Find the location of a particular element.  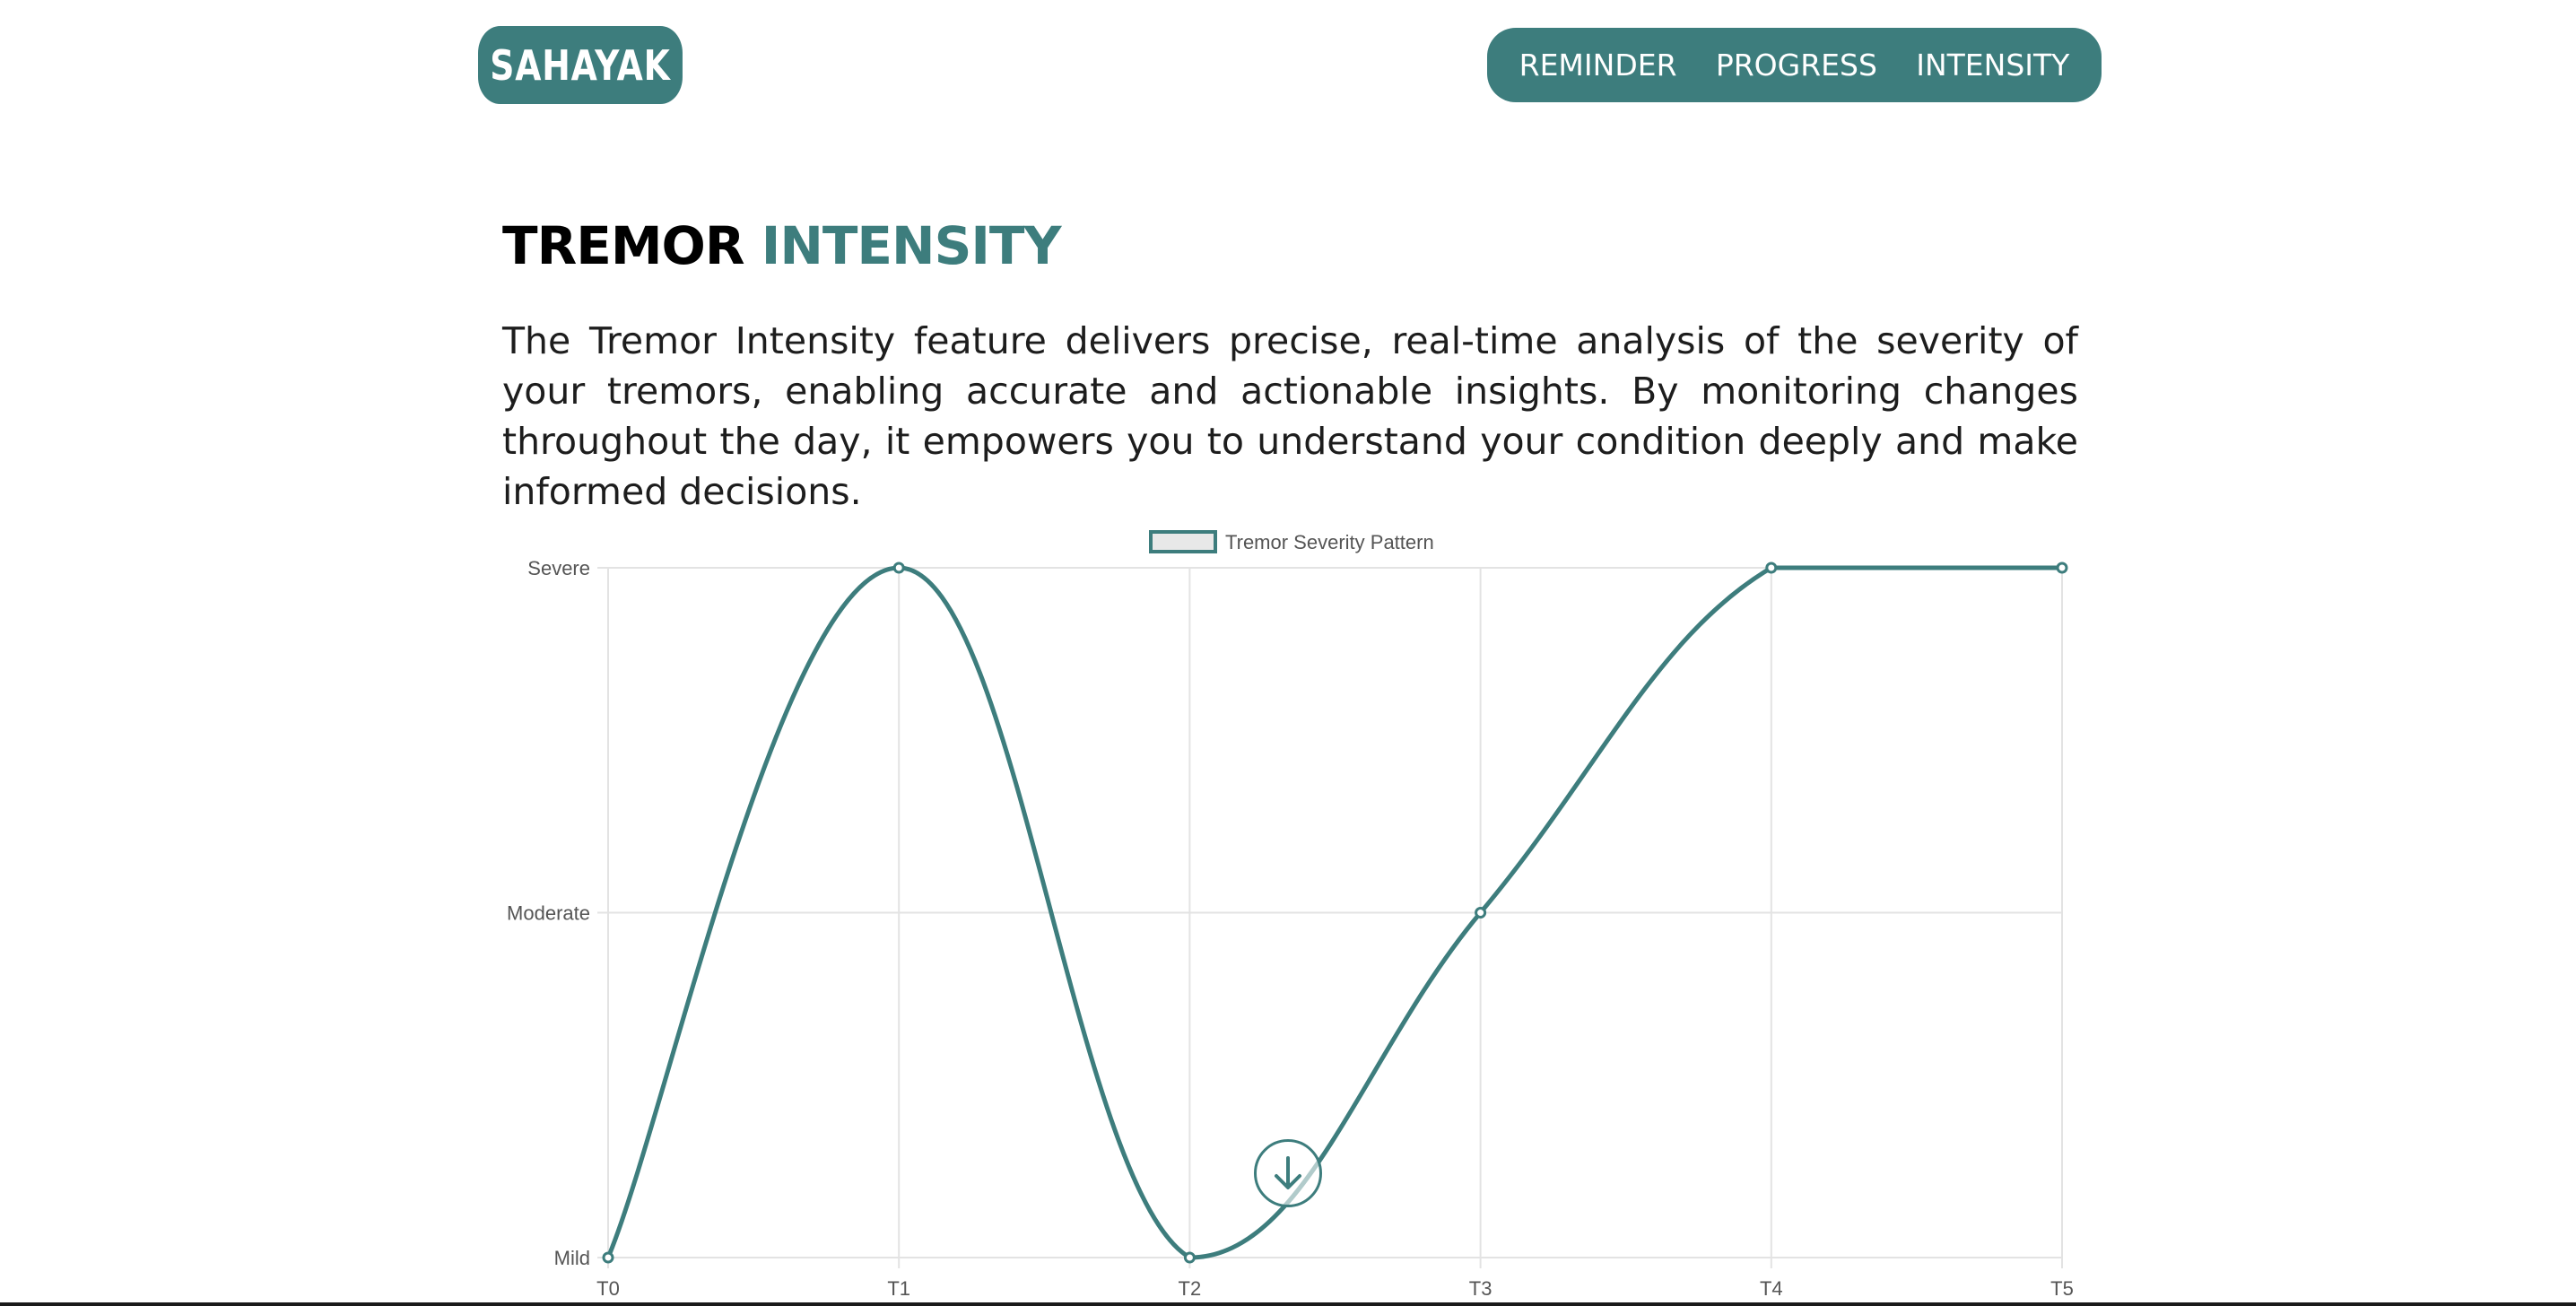

x-tick-label: T3 is located at coordinates (1481, 1288).